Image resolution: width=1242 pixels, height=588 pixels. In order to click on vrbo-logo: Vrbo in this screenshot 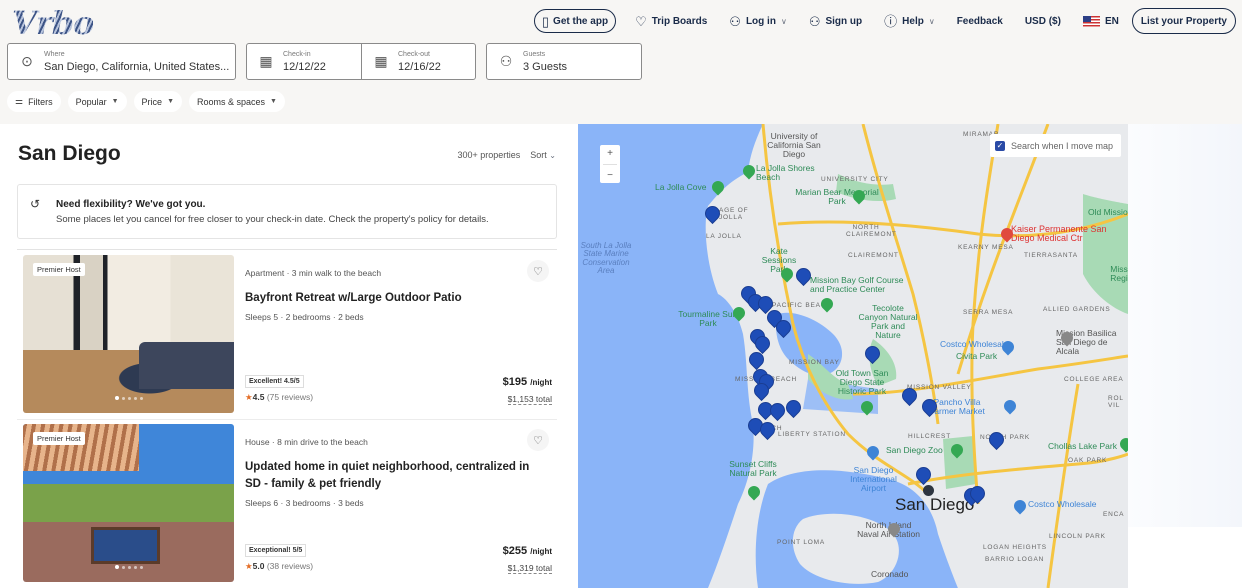, I will do `click(53, 23)`.